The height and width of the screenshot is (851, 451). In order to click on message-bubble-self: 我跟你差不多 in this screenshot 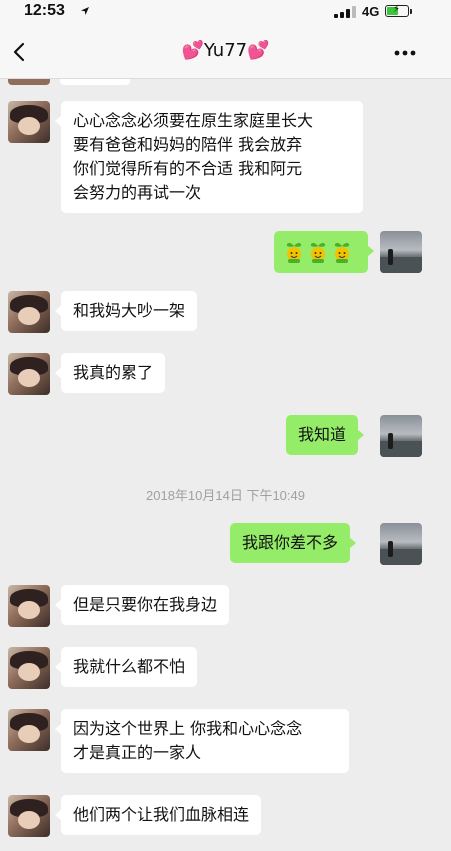, I will do `click(293, 543)`.